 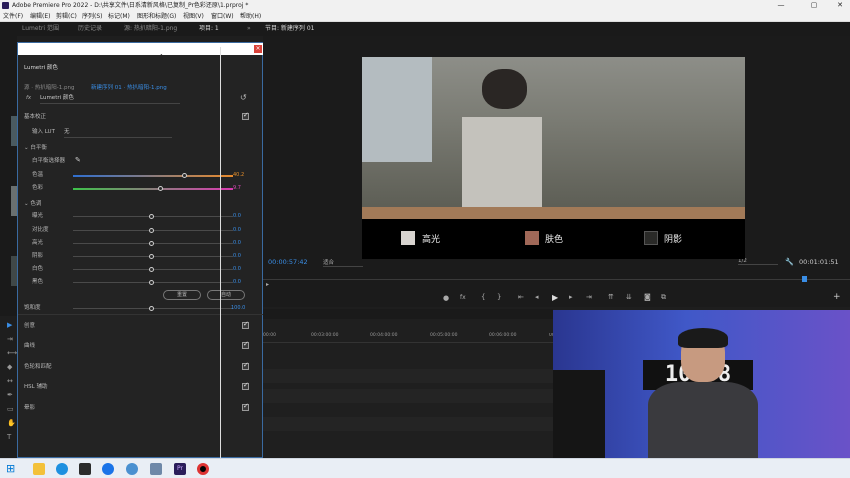 I want to click on premiere-taskbar-icon: Pr, so click(x=180, y=469).